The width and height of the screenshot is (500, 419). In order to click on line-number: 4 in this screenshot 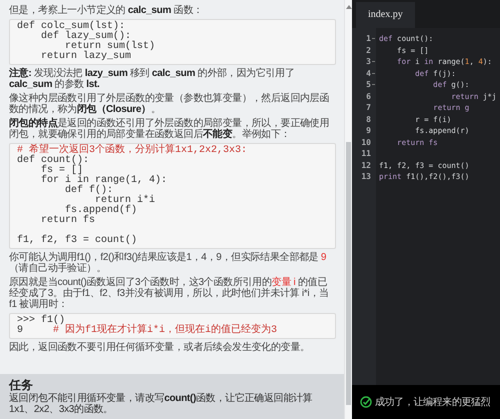, I will do `click(368, 73)`.